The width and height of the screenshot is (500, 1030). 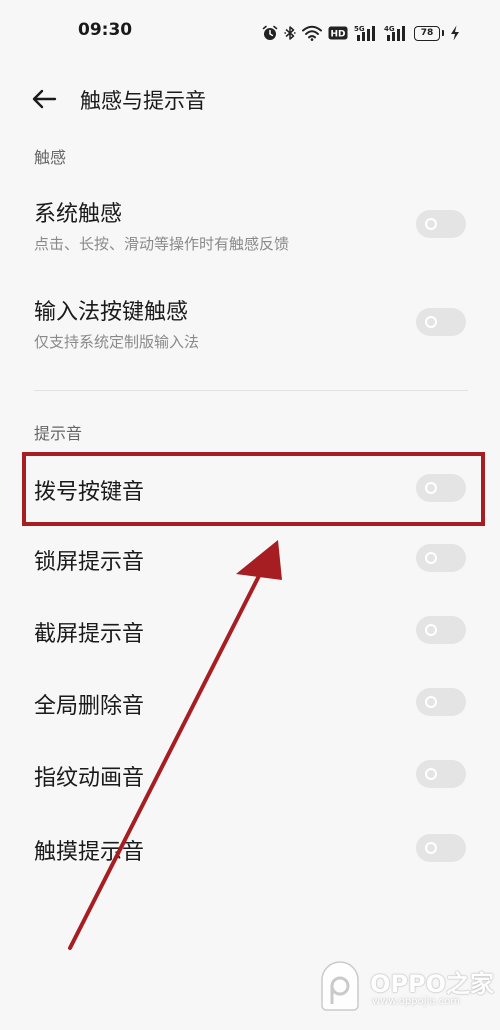 I want to click on setting-title: 截屏提示音, so click(x=89, y=634).